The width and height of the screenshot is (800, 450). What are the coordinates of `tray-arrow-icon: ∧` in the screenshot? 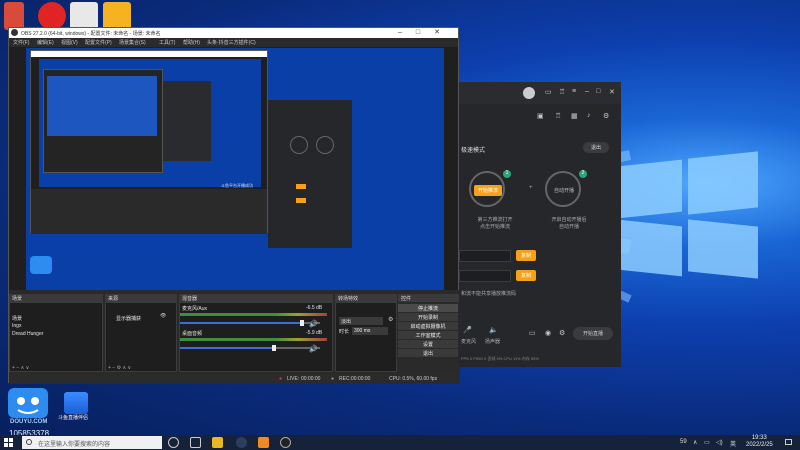 It's located at (695, 442).